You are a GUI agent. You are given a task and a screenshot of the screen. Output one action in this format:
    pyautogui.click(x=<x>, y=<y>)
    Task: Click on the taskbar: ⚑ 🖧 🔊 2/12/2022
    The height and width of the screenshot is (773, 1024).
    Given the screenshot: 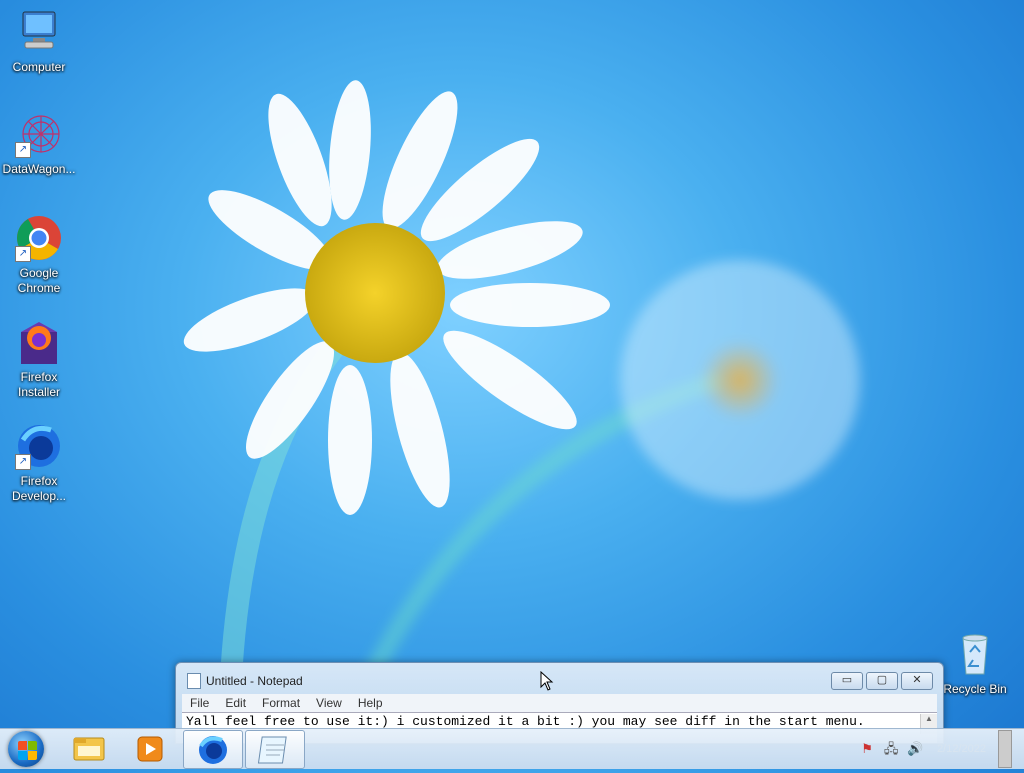 What is the action you would take?
    pyautogui.click(x=512, y=748)
    